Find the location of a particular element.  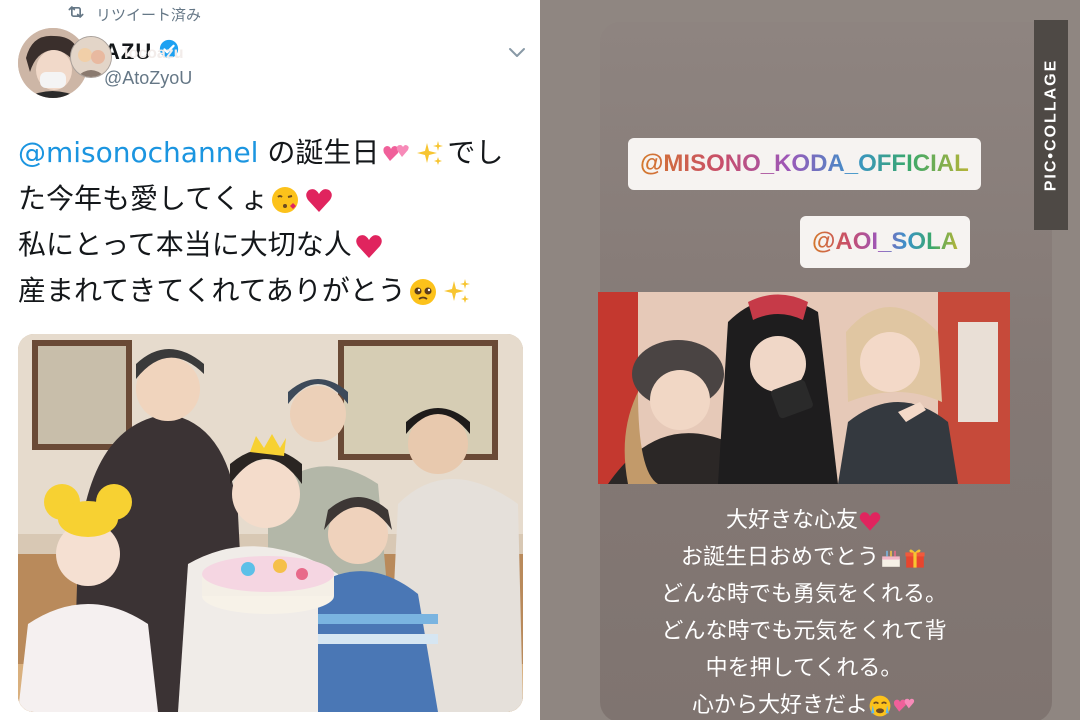

retweet-label: リツイート済み is located at coordinates (149, 14).